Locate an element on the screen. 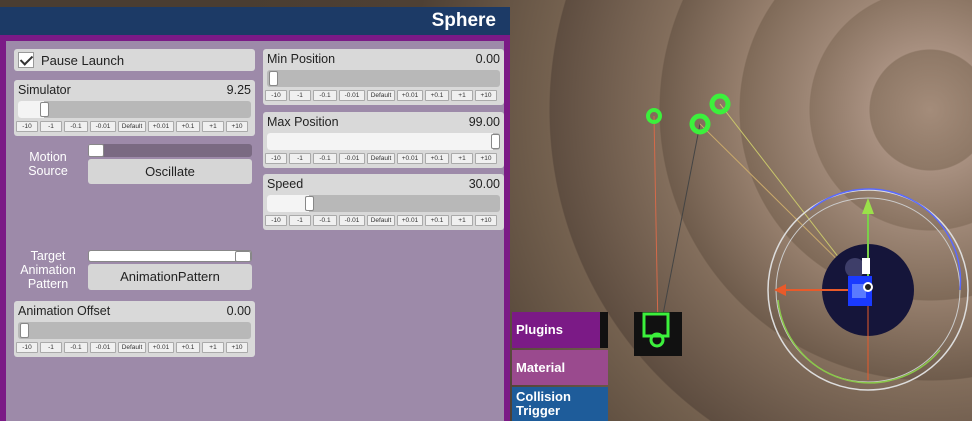 The image size is (972, 421). animation-offset-label: Animation Offset is located at coordinates (64, 311).